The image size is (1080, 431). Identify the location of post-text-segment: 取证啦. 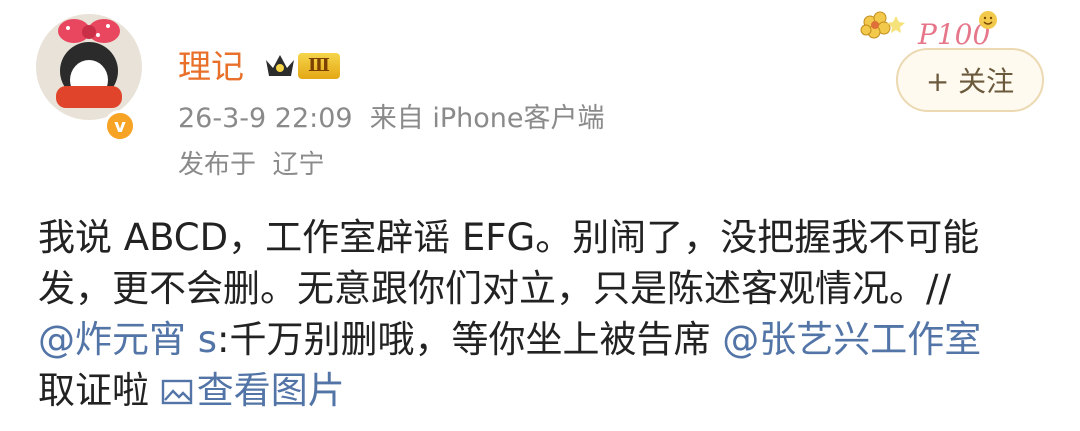
(99, 390).